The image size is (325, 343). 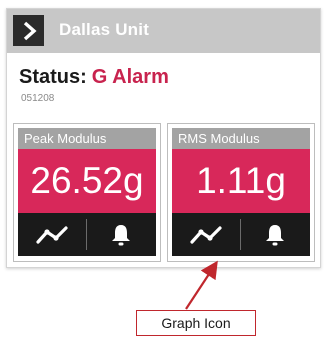 What do you see at coordinates (201, 285) in the screenshot?
I see `callout-arrow` at bounding box center [201, 285].